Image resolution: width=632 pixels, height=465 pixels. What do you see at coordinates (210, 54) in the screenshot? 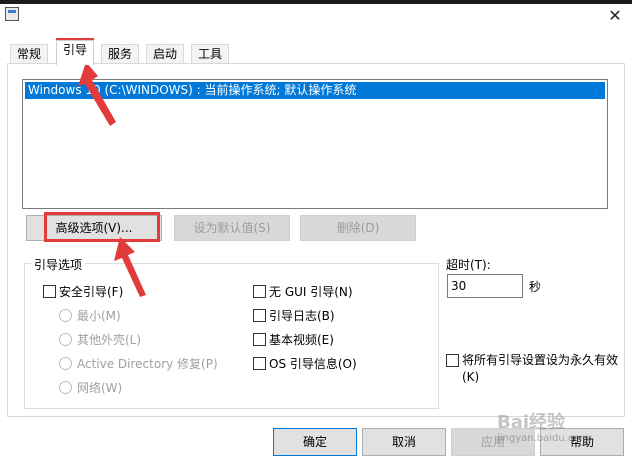
I see `tab-tools: 工具` at bounding box center [210, 54].